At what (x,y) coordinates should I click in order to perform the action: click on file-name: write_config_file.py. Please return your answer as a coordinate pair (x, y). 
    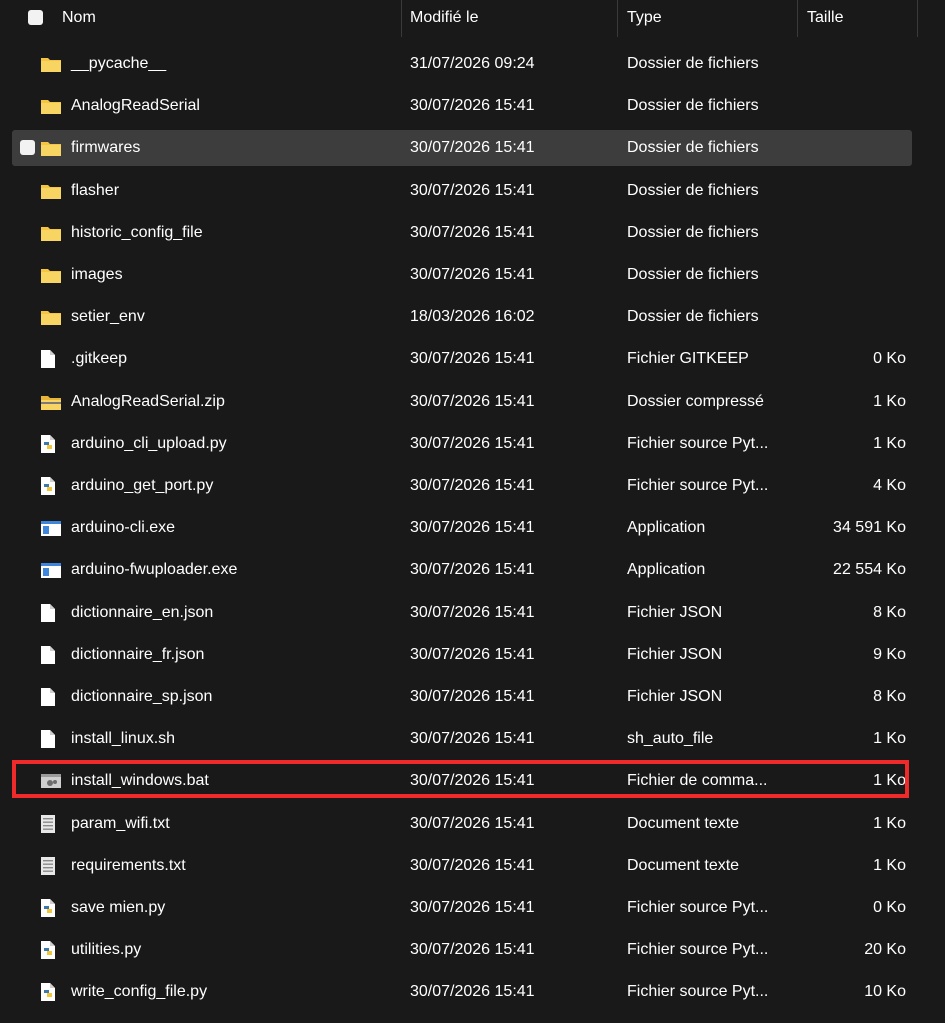
    Looking at the image, I should click on (139, 992).